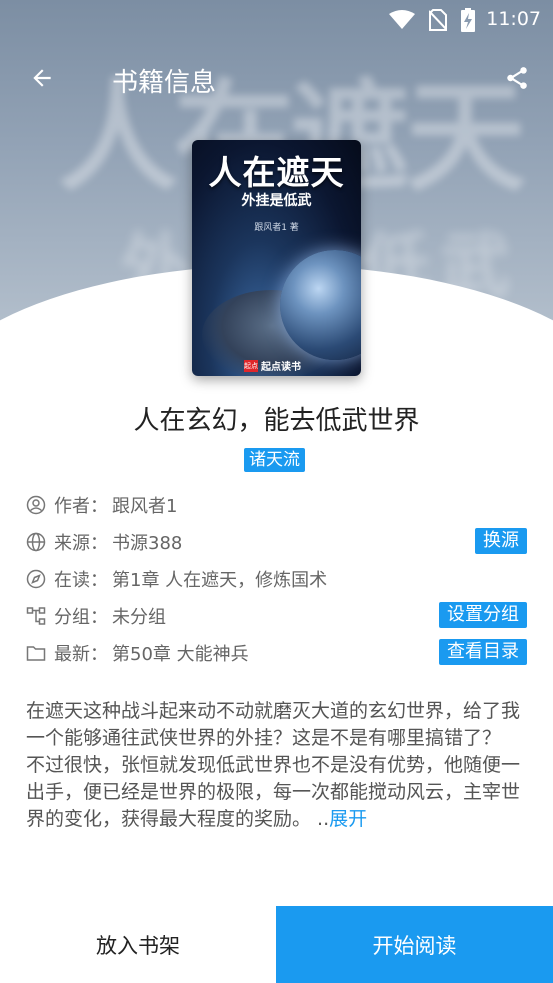 Image resolution: width=553 pixels, height=983 pixels. I want to click on arrow-left-icon, so click(42, 80).